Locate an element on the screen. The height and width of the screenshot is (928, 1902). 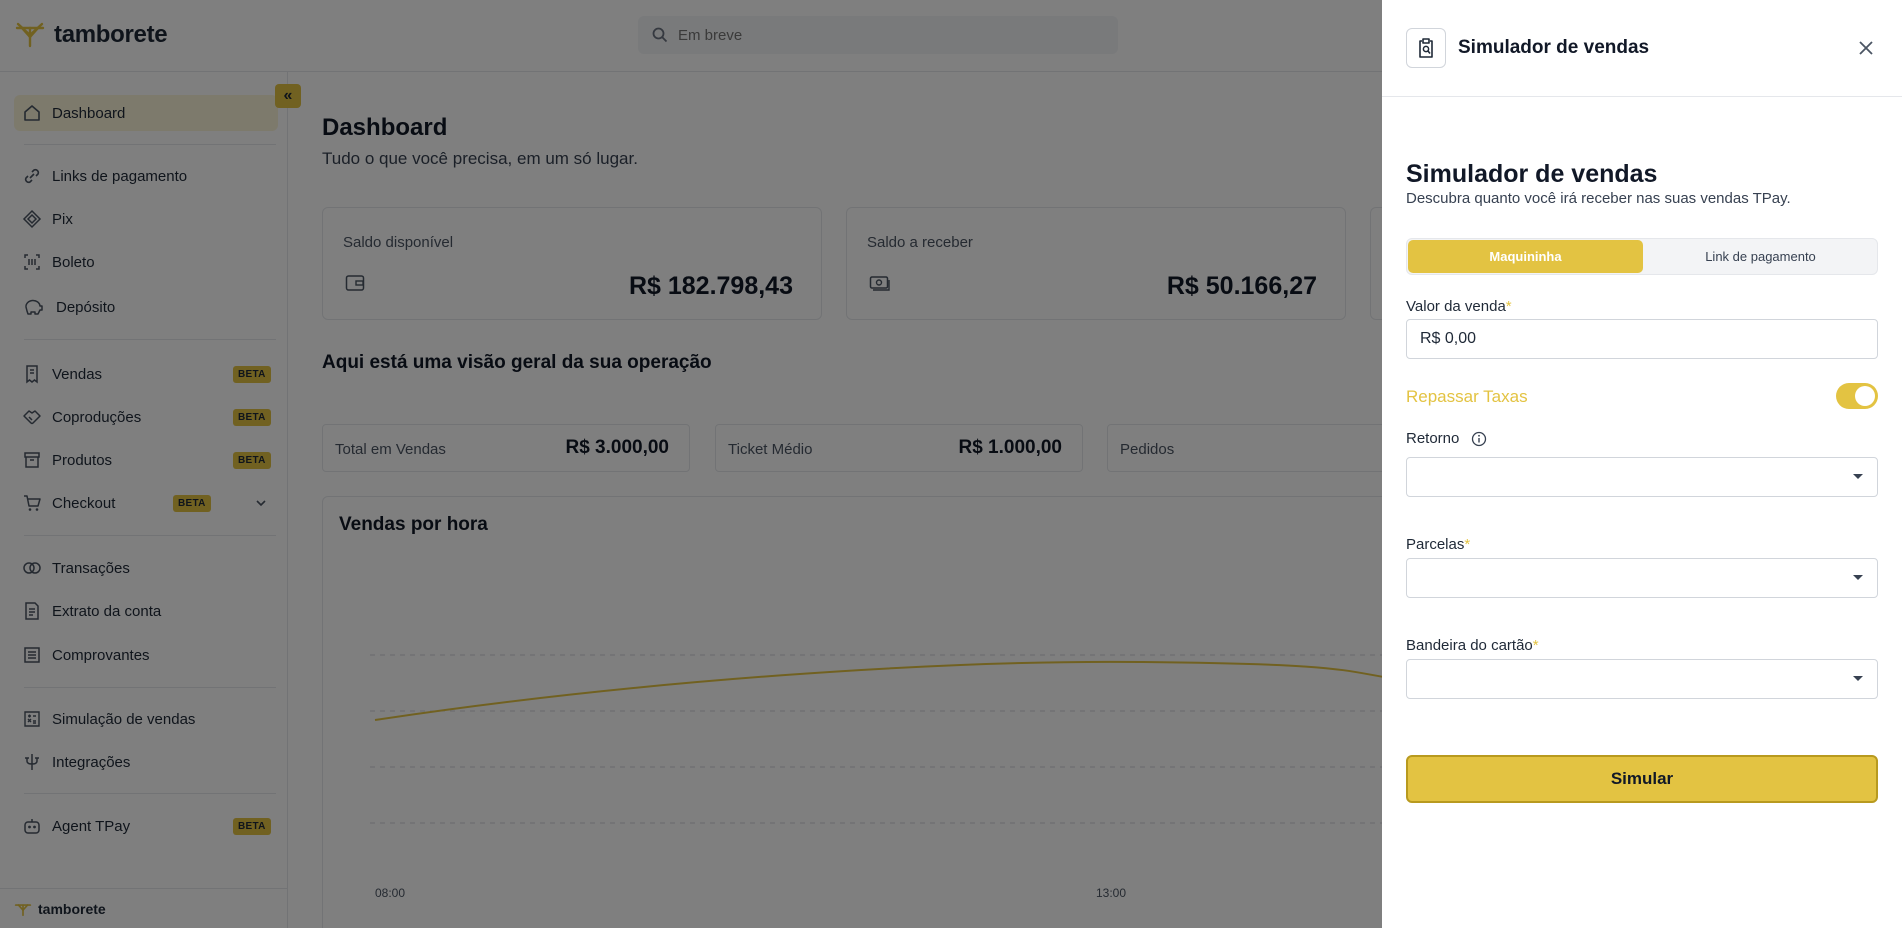
repassar-taxas-toggle is located at coordinates (1857, 396).